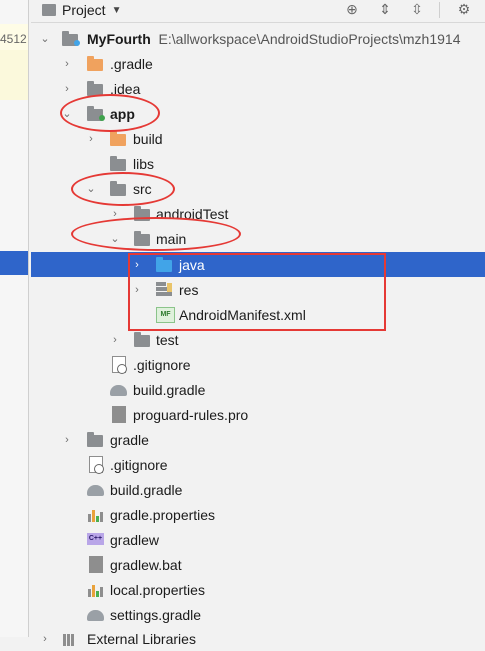  Describe the element at coordinates (14, 75) in the screenshot. I see `gutter-highlight` at that location.